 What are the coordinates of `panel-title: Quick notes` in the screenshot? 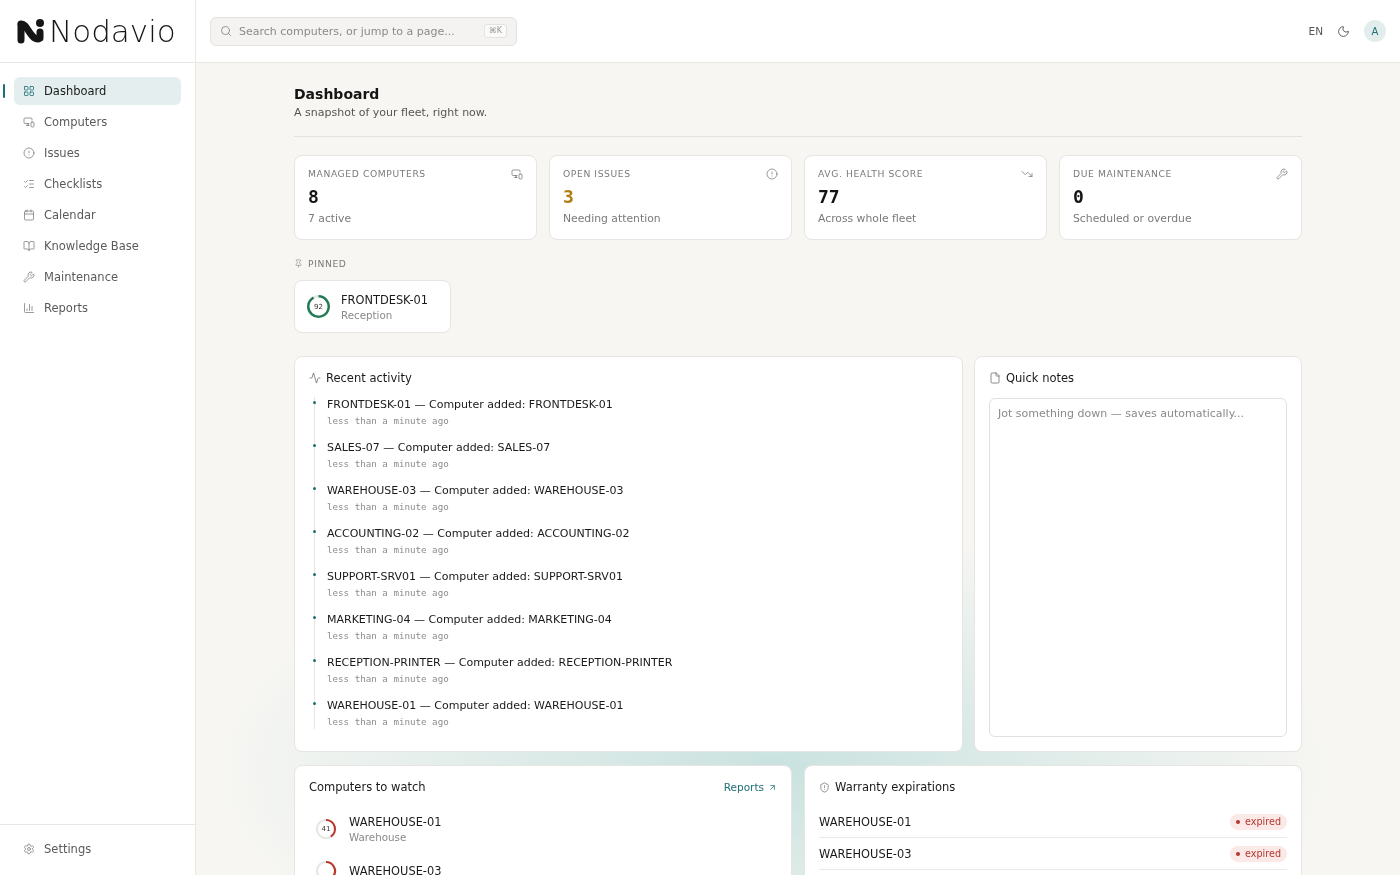 It's located at (1040, 378).